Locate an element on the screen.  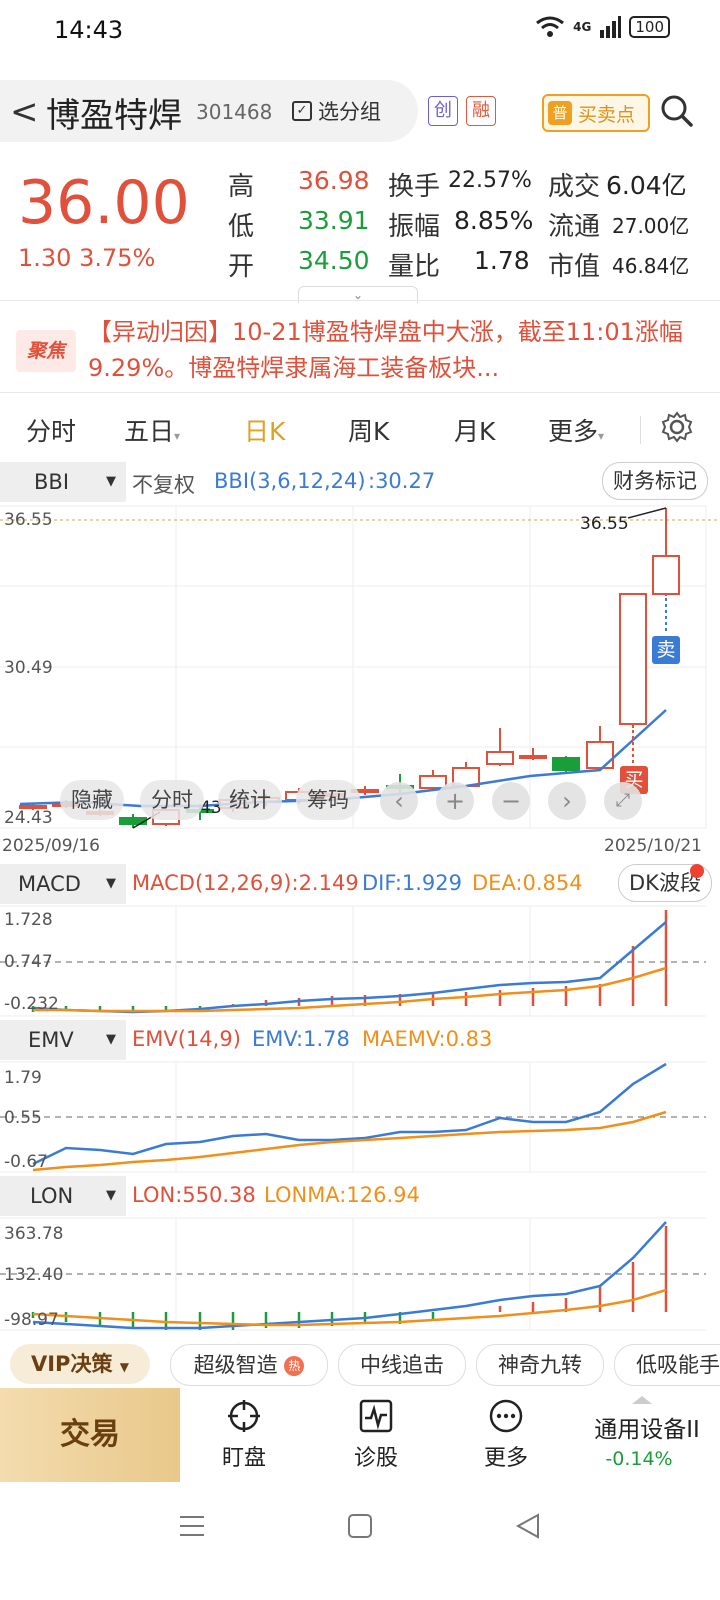
high-pointer-line is located at coordinates (647, 513).